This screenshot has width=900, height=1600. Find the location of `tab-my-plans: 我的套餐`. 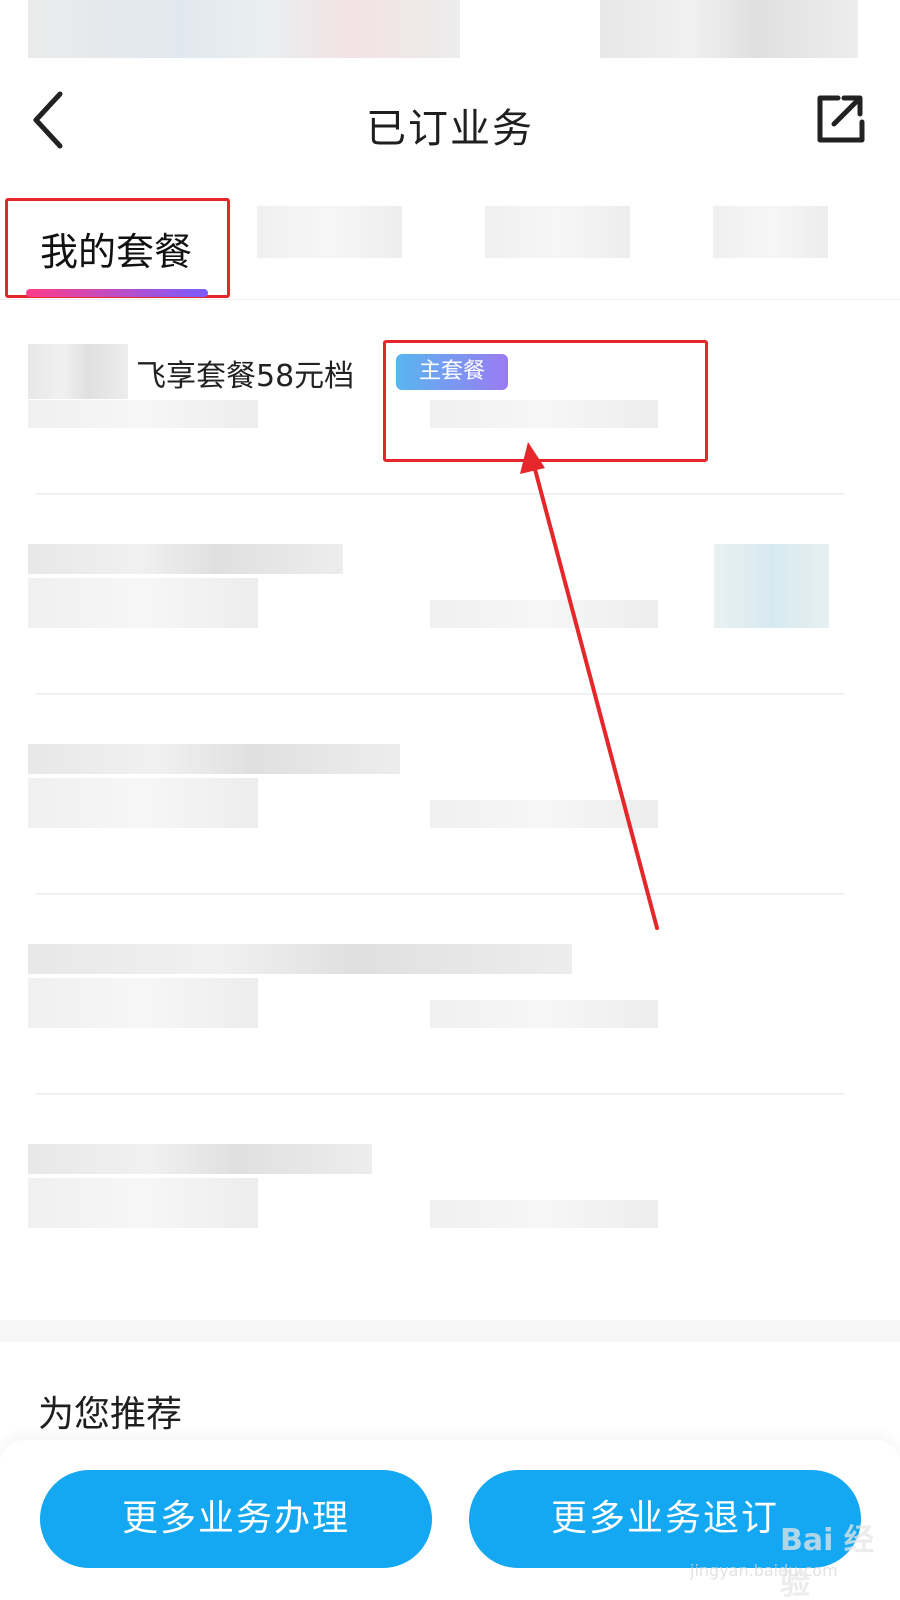

tab-my-plans: 我的套餐 is located at coordinates (117, 248).